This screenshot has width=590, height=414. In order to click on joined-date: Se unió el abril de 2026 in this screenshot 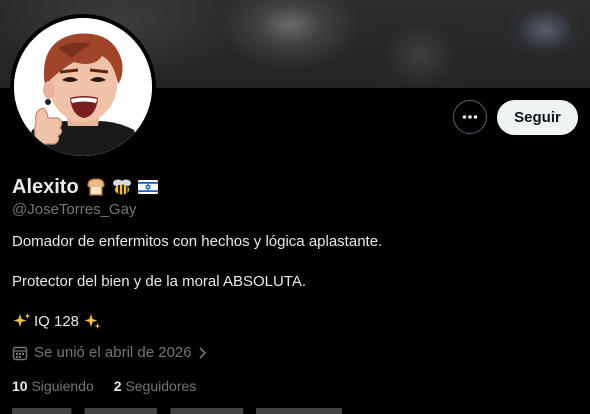, I will do `click(110, 352)`.